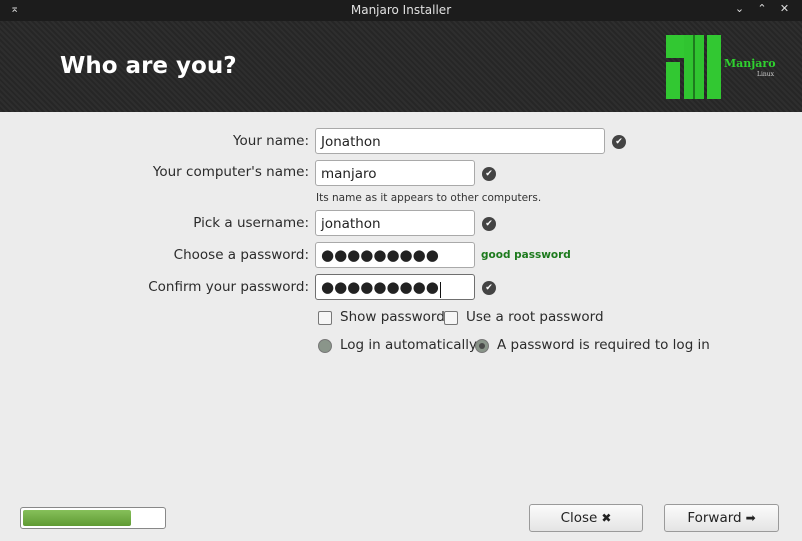 This screenshot has width=802, height=541. I want to click on window-controls: ⌄ ⌃ ✕, so click(762, 8).